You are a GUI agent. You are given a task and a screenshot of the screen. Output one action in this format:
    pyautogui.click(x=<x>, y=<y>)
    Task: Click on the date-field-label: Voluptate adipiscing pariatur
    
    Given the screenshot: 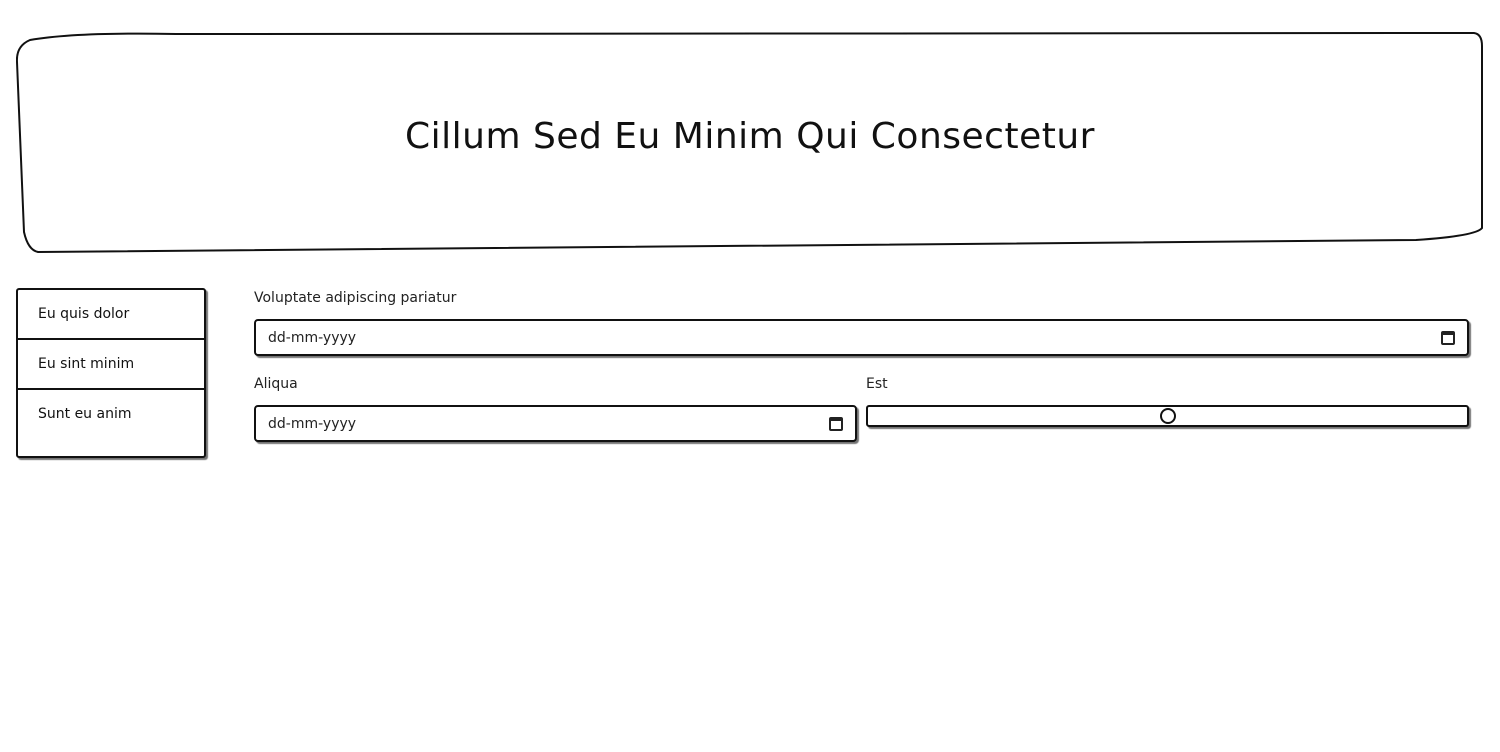 What is the action you would take?
    pyautogui.click(x=355, y=298)
    